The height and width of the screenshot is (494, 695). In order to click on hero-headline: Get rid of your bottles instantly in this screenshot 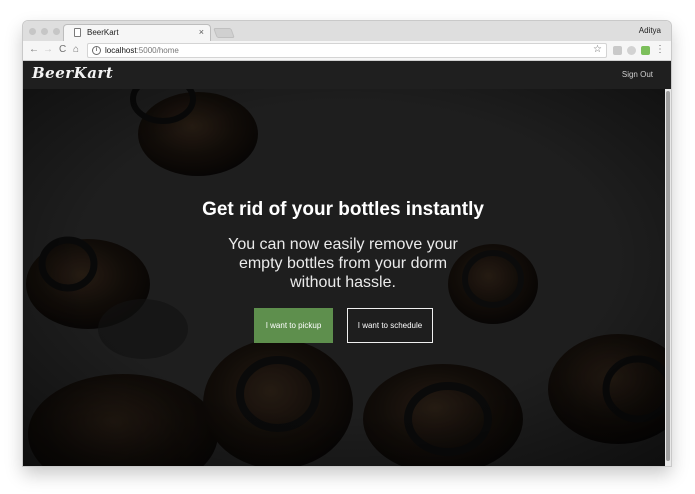, I will do `click(343, 209)`.